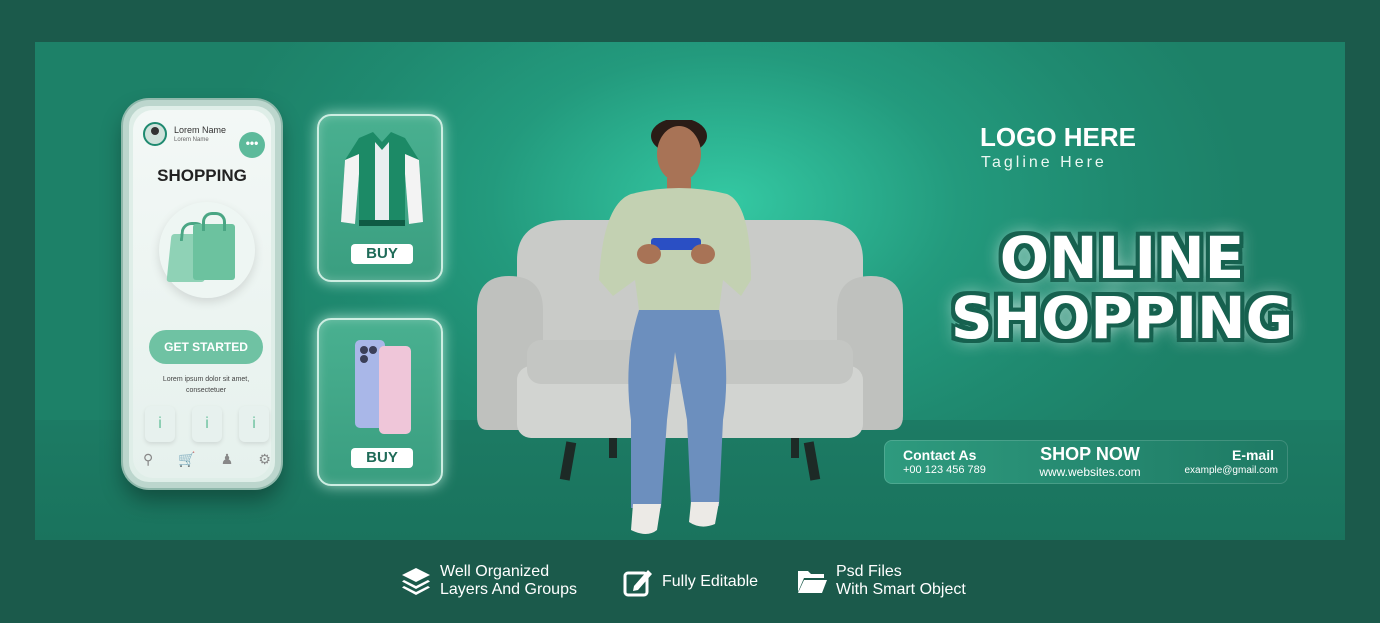 Image resolution: width=1380 pixels, height=623 pixels. Describe the element at coordinates (206, 390) in the screenshot. I see `phone-body-line: consectetuer` at that location.